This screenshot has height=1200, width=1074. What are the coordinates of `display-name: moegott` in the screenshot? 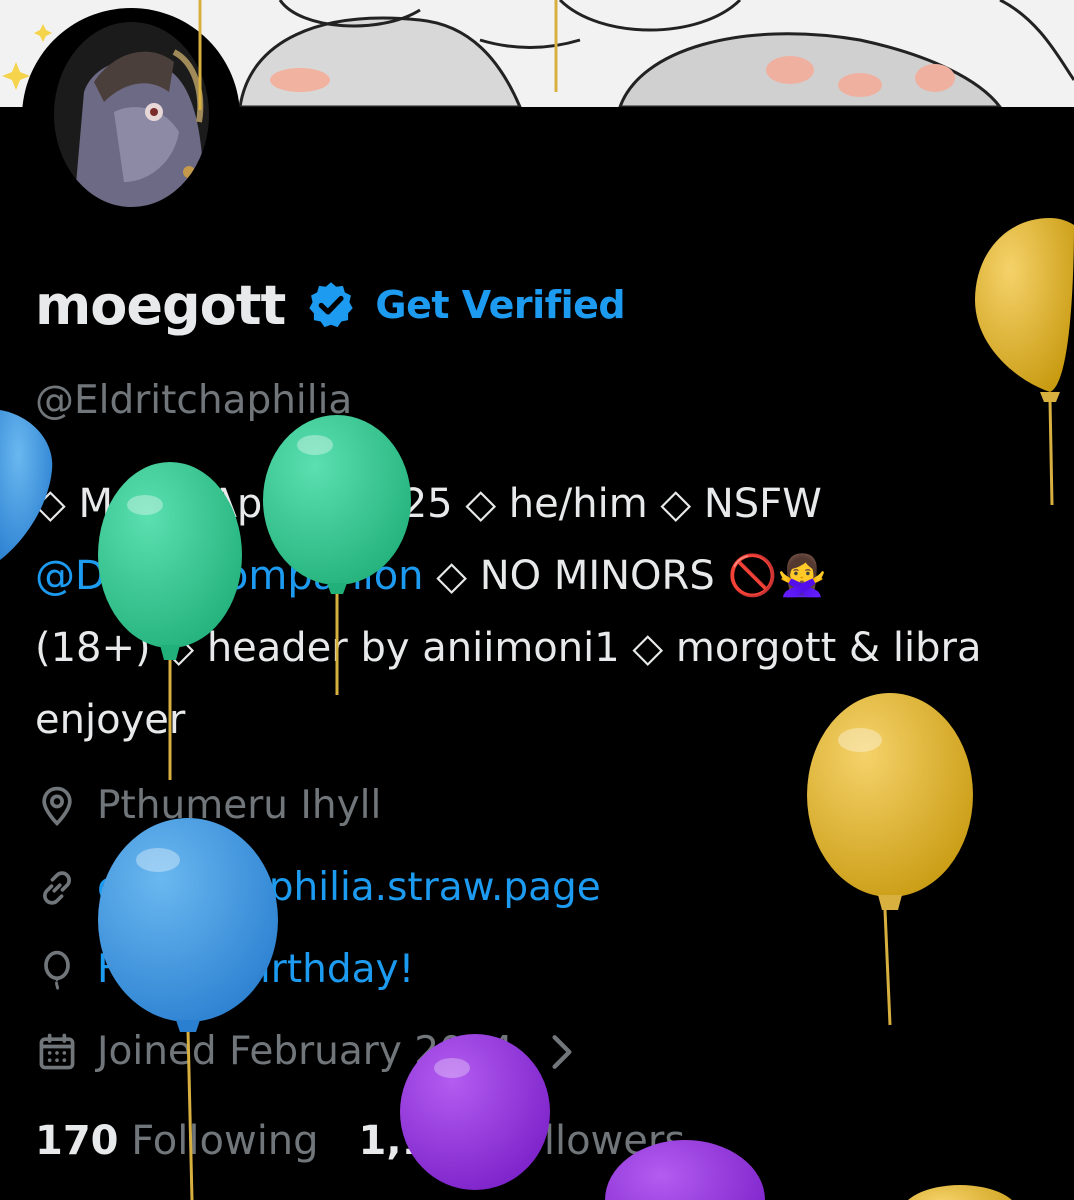 It's located at (160, 305).